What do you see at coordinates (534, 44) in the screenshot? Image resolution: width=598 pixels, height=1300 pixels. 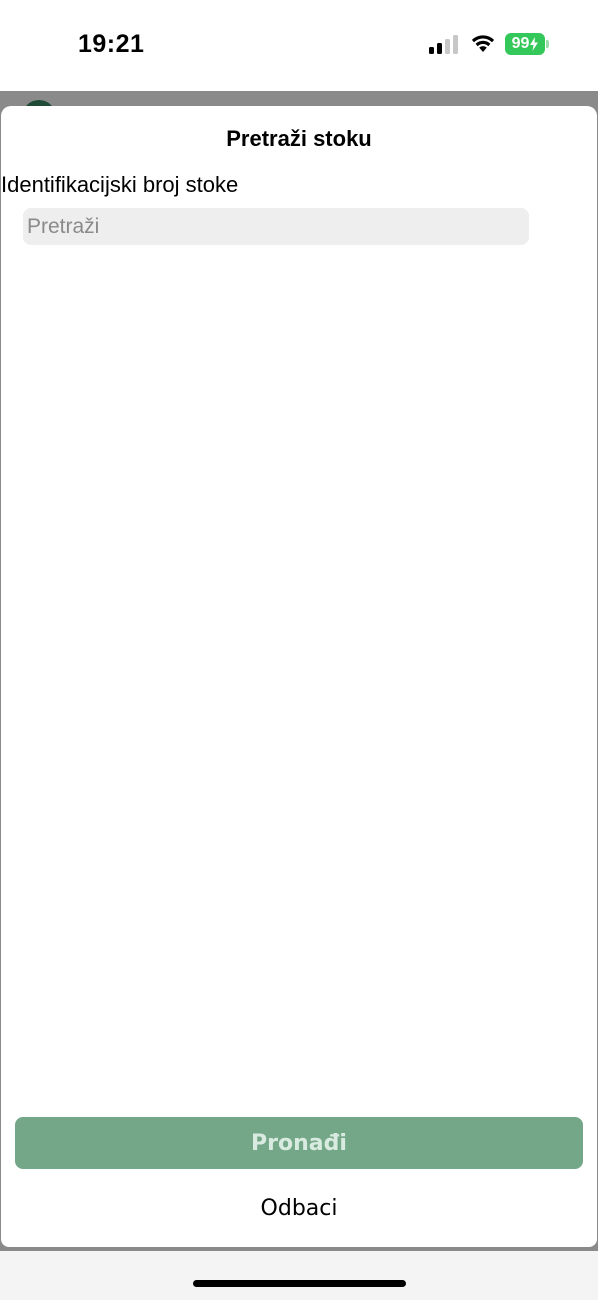 I see `charging-bolt-icon` at bounding box center [534, 44].